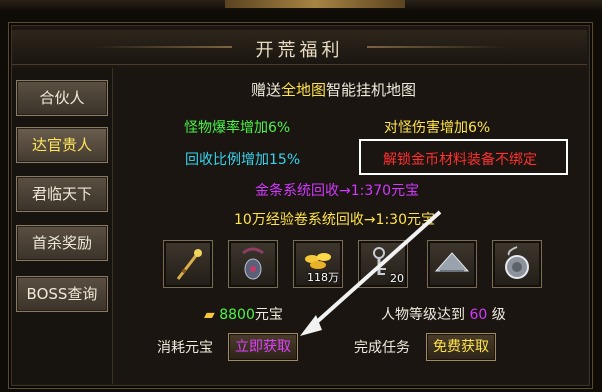  I want to click on dialog-header: 开荒福利, so click(299, 47).